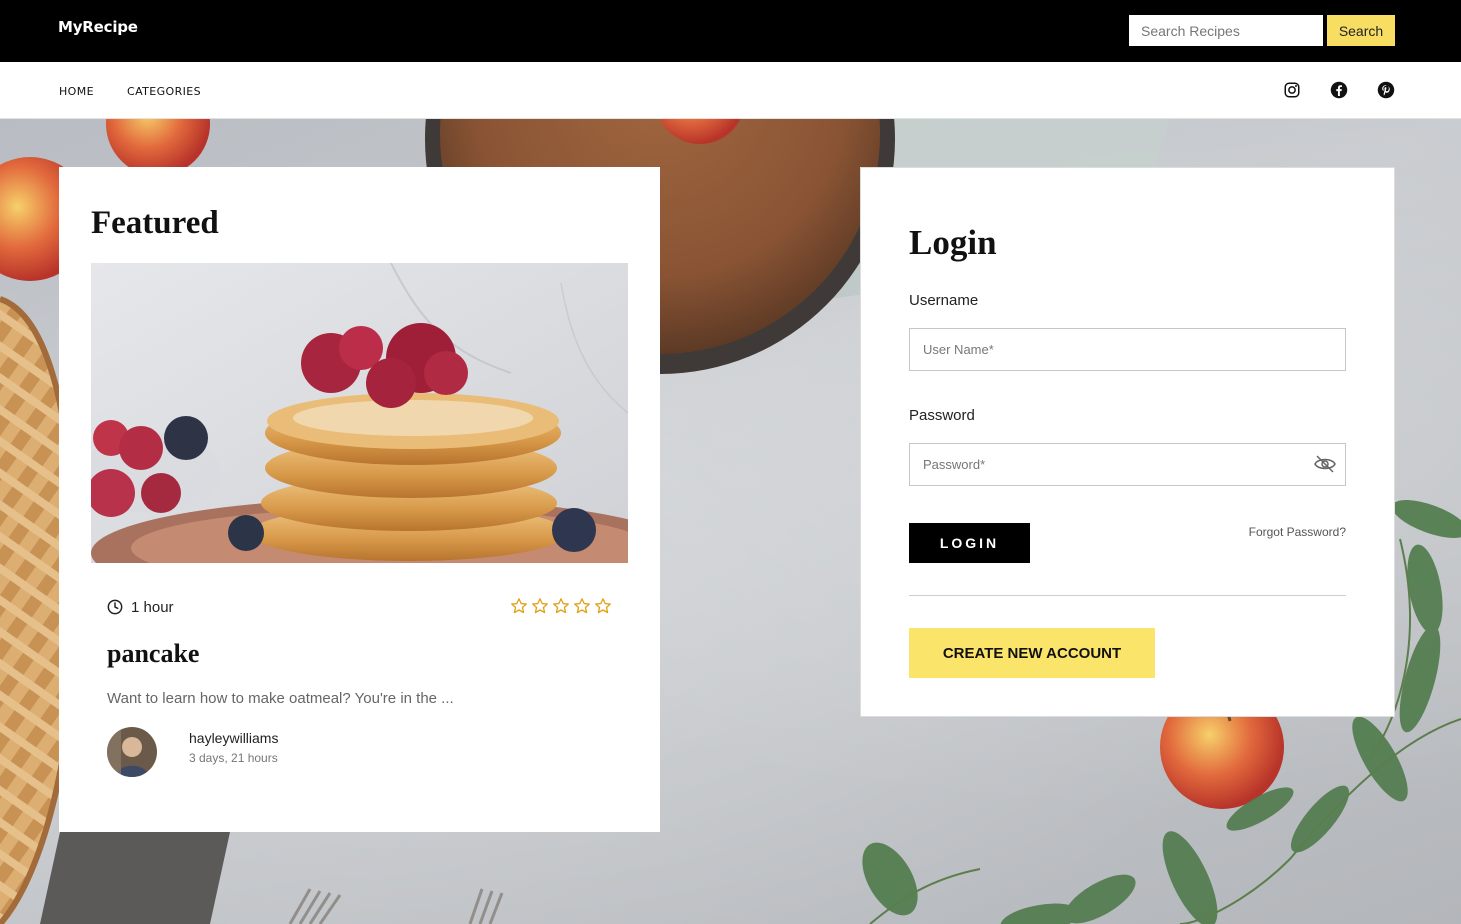  Describe the element at coordinates (152, 607) in the screenshot. I see `recipe-duration: 1 hour` at that location.